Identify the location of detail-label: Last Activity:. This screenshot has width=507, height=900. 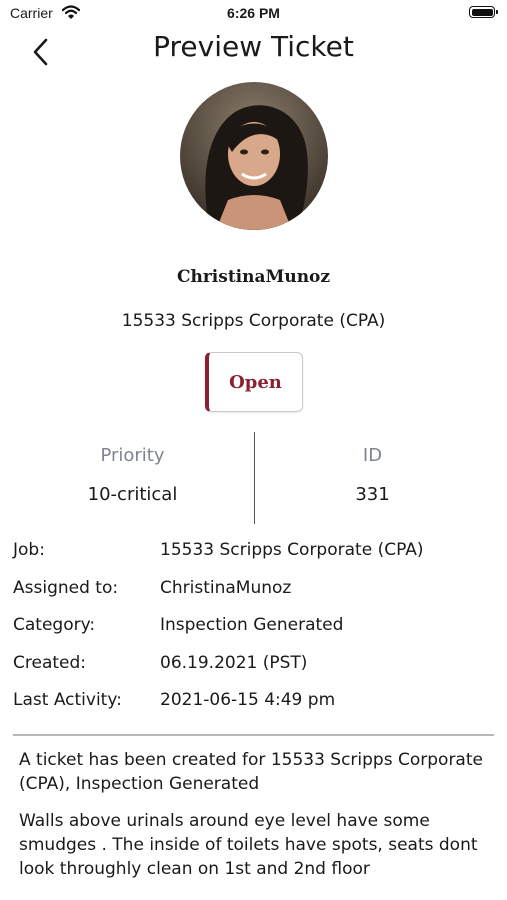
(67, 700).